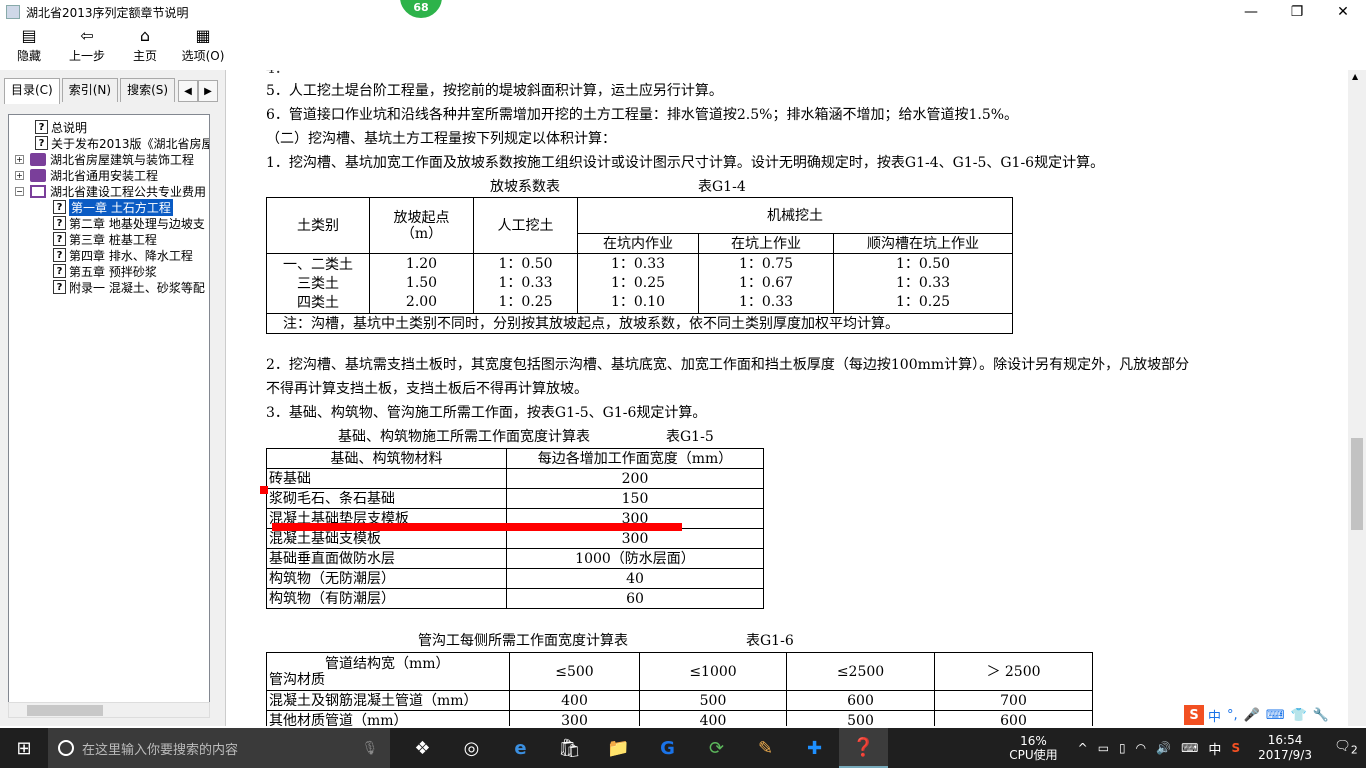 The image size is (1366, 768). I want to click on table-row: 构筑物（有防潮层） 60, so click(515, 598).